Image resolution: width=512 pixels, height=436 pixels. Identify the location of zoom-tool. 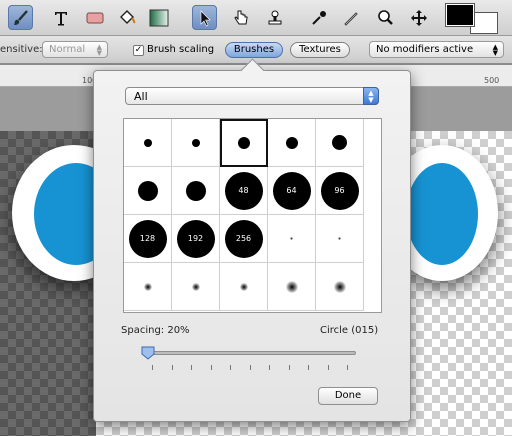
(384, 17).